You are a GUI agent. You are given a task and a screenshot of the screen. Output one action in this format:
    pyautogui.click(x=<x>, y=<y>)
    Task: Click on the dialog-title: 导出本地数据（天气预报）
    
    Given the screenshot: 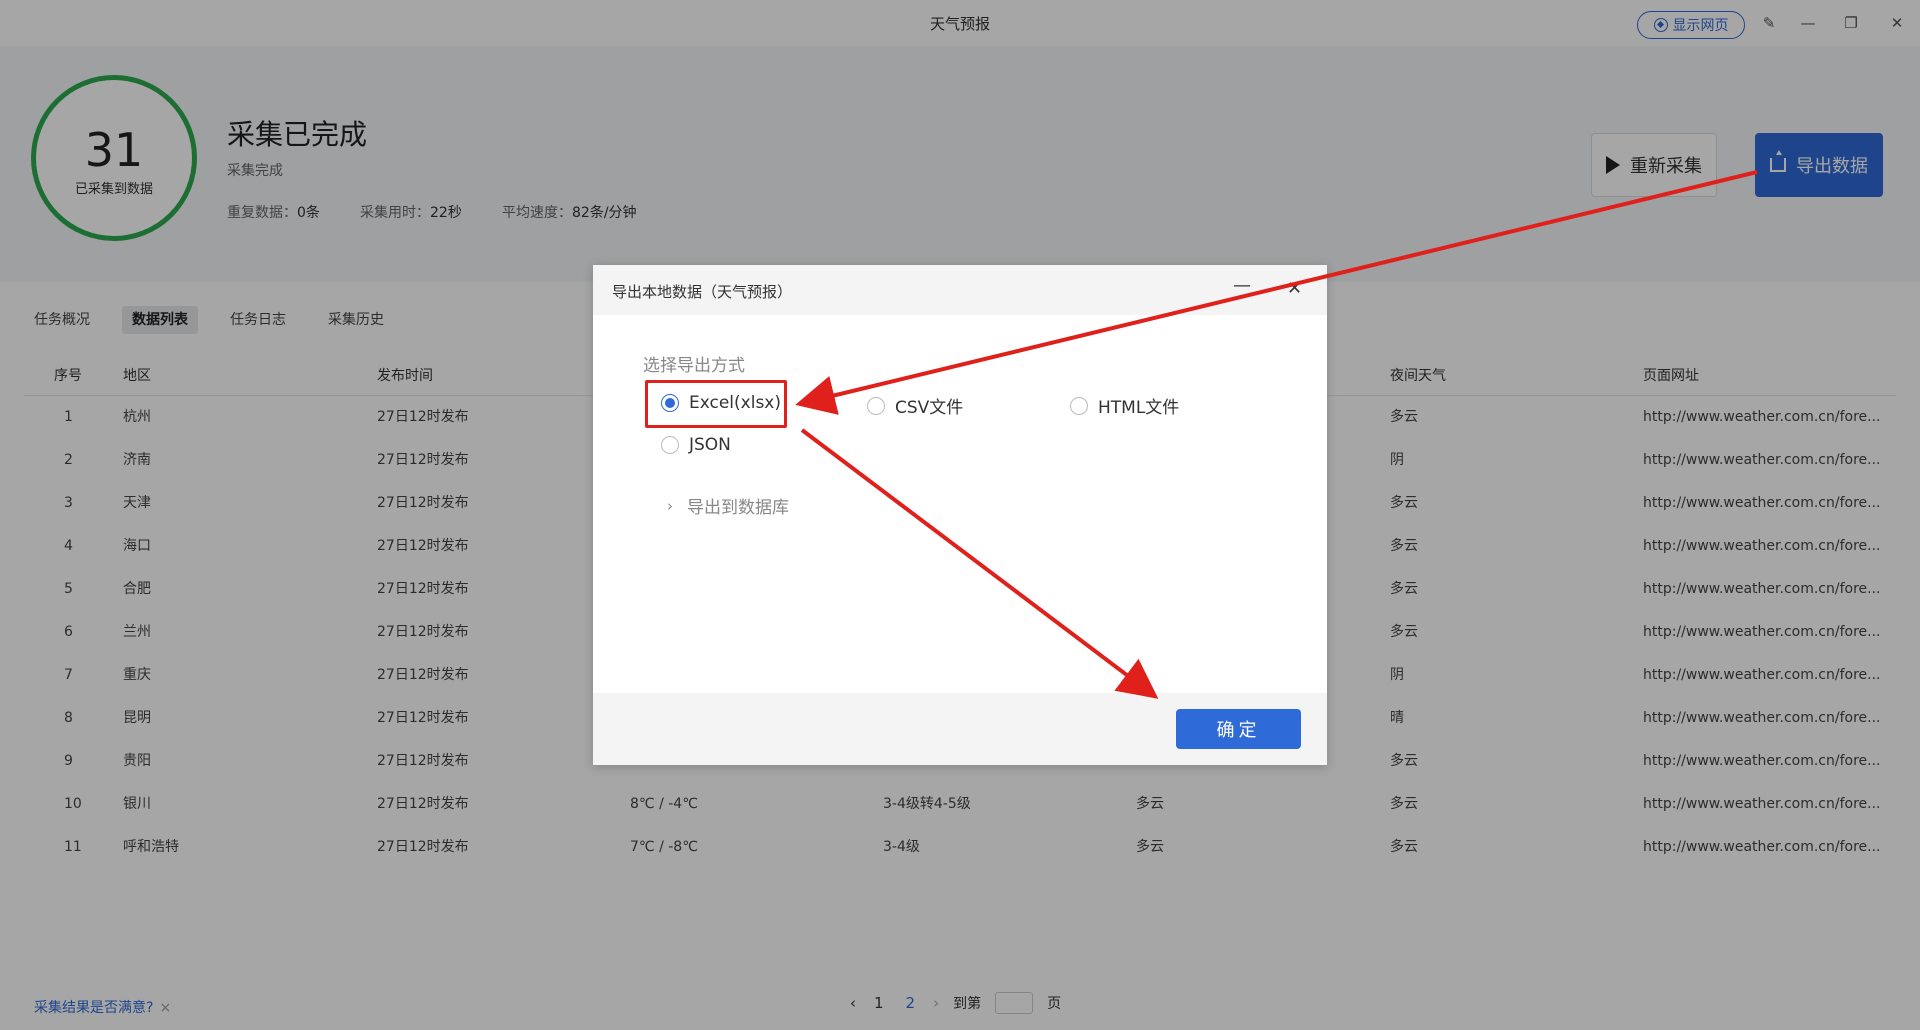 What is the action you would take?
    pyautogui.click(x=702, y=292)
    